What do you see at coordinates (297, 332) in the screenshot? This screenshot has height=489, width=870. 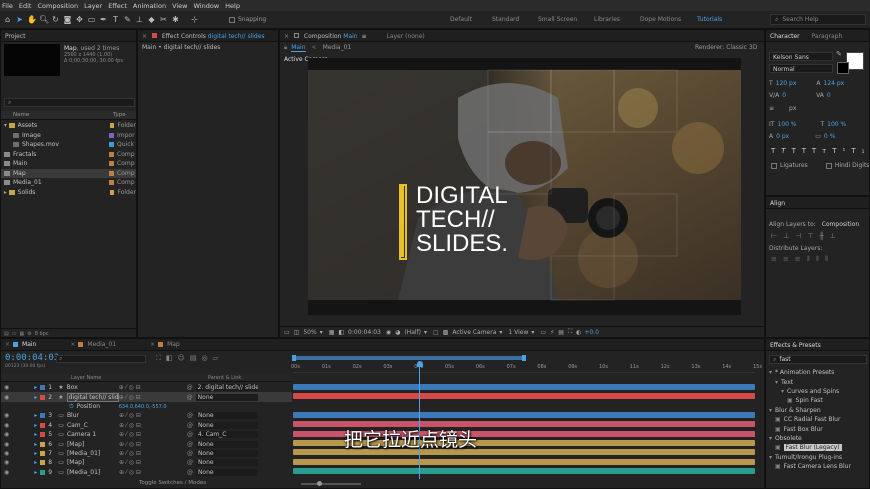 I see `region-icon: ◫` at bounding box center [297, 332].